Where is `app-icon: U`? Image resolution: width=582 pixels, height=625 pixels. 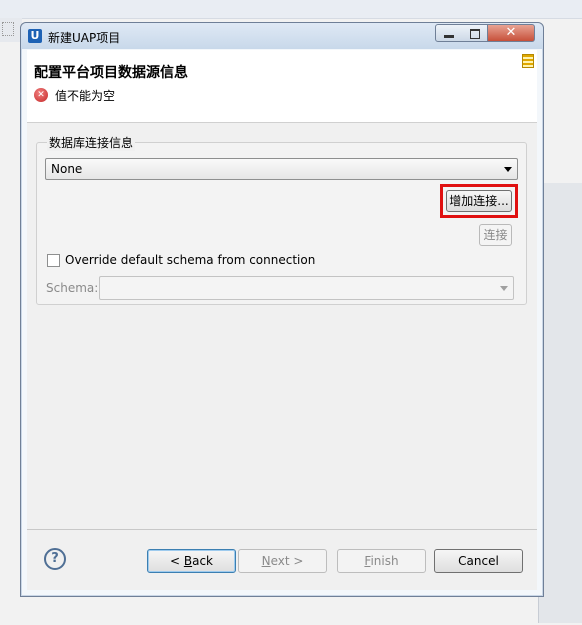
app-icon: U is located at coordinates (35, 36).